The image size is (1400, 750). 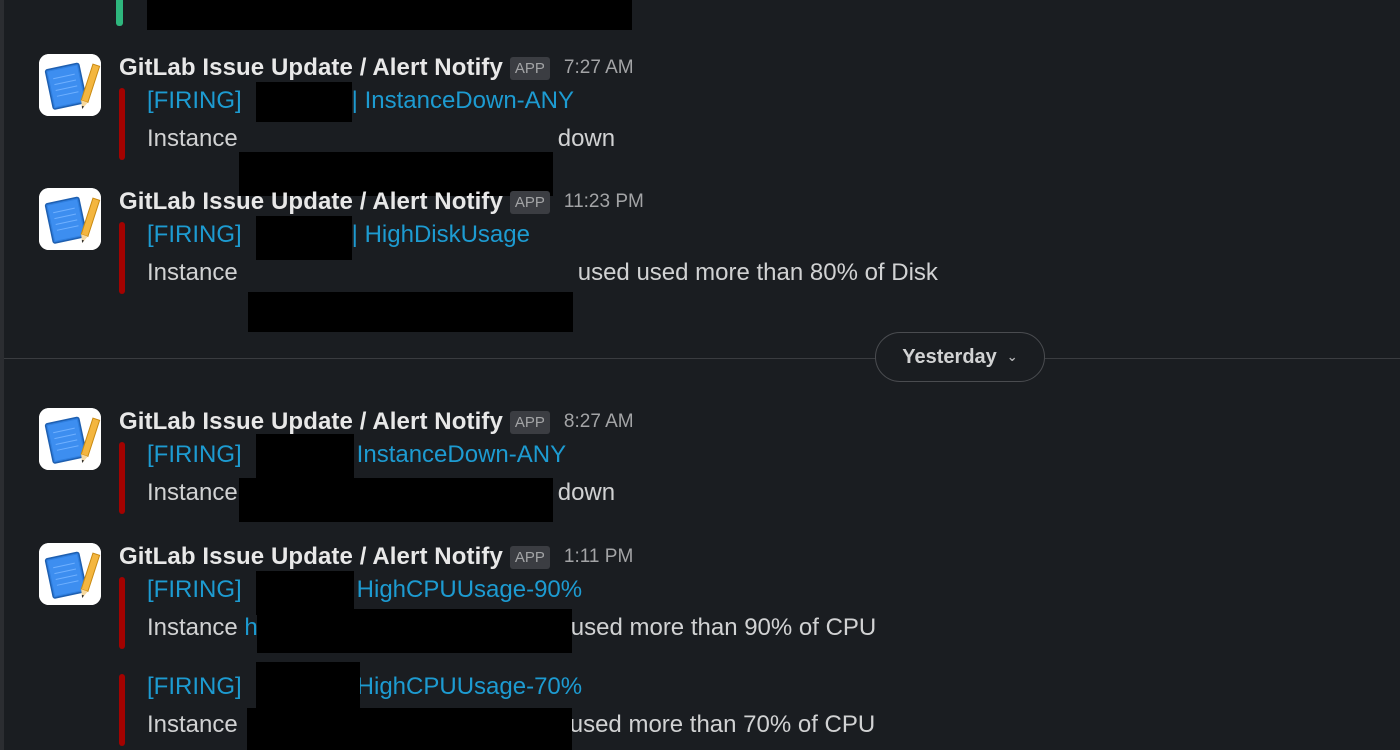 What do you see at coordinates (599, 422) in the screenshot?
I see `message-timestamp: 8:27 AM` at bounding box center [599, 422].